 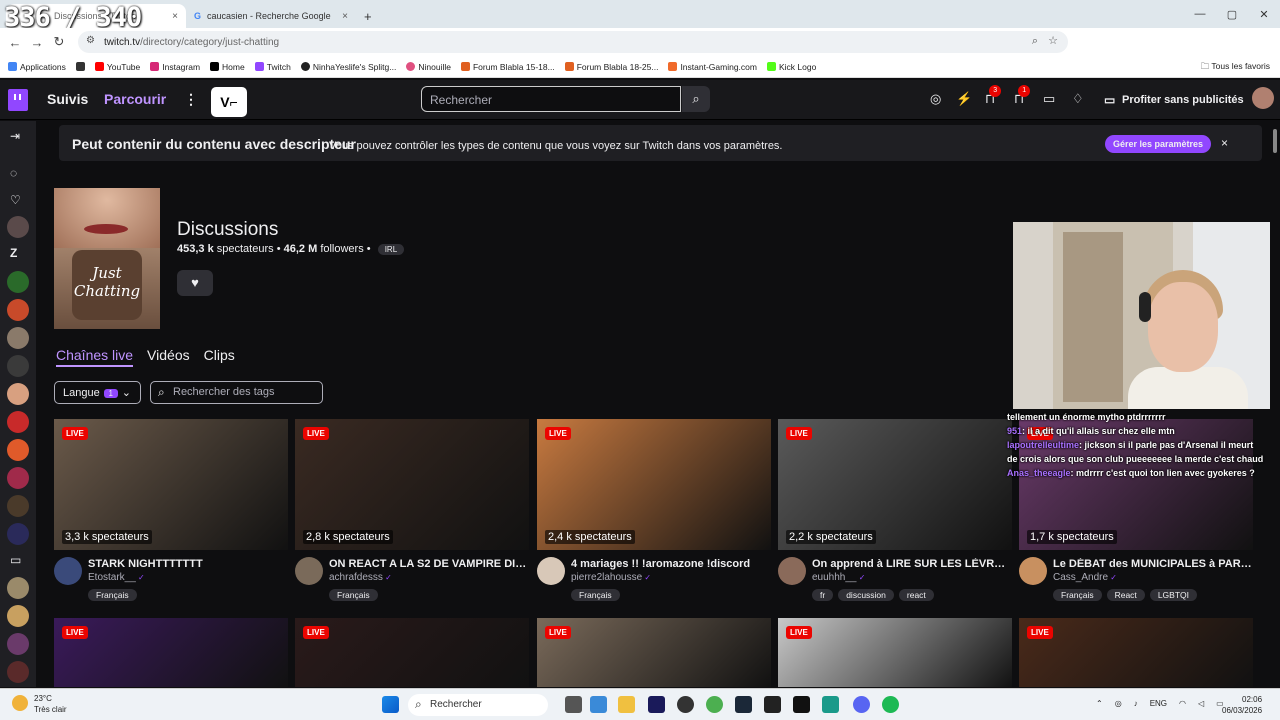 What do you see at coordinates (1172, 100) in the screenshot?
I see `turbo-button: Profiter sans publicités` at bounding box center [1172, 100].